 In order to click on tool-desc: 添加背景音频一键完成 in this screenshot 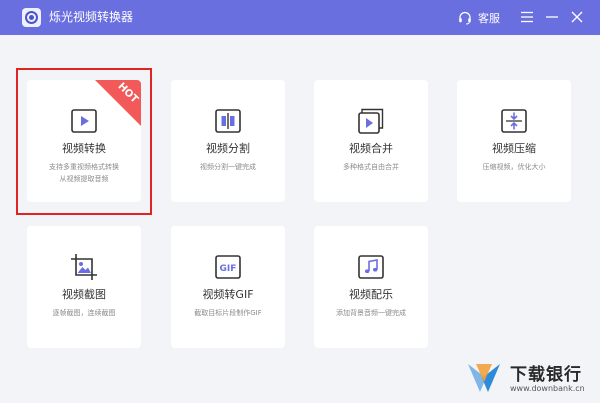, I will do `click(371, 313)`.